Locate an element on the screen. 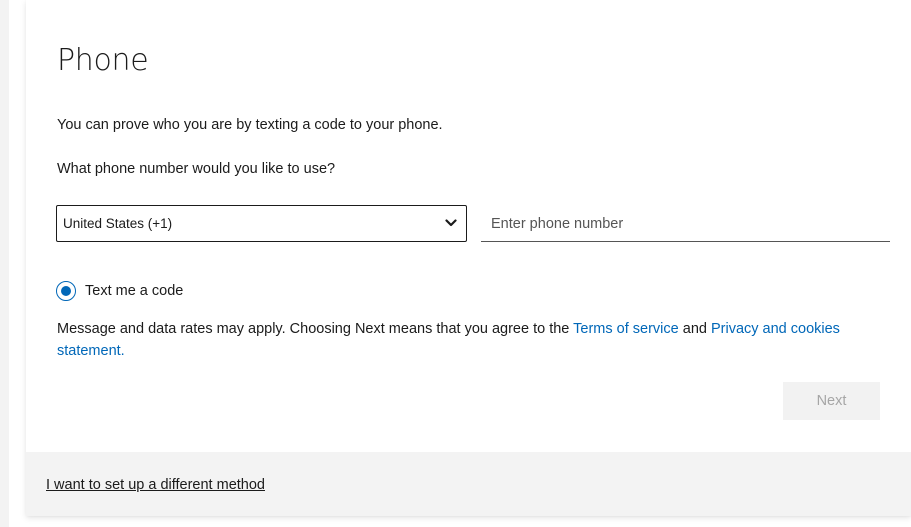 This screenshot has width=911, height=527. chevron-down-icon is located at coordinates (451, 223).